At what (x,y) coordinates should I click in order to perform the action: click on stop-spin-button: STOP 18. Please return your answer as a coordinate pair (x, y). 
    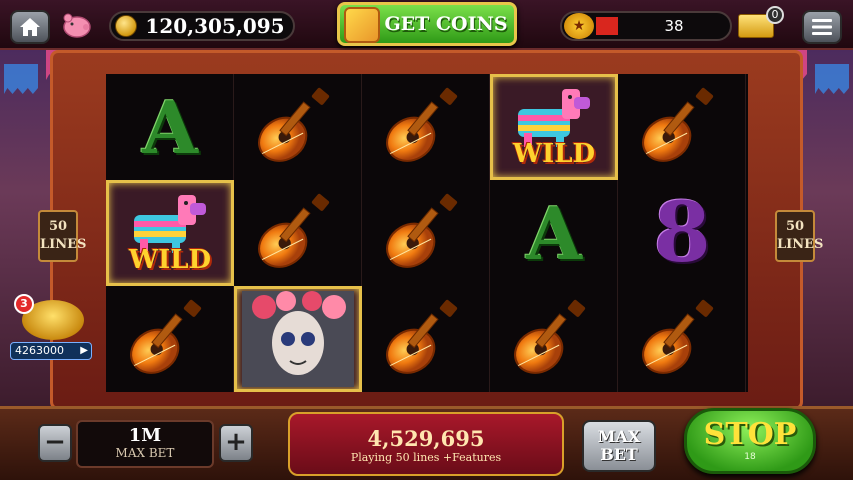
    Looking at the image, I should click on (750, 441).